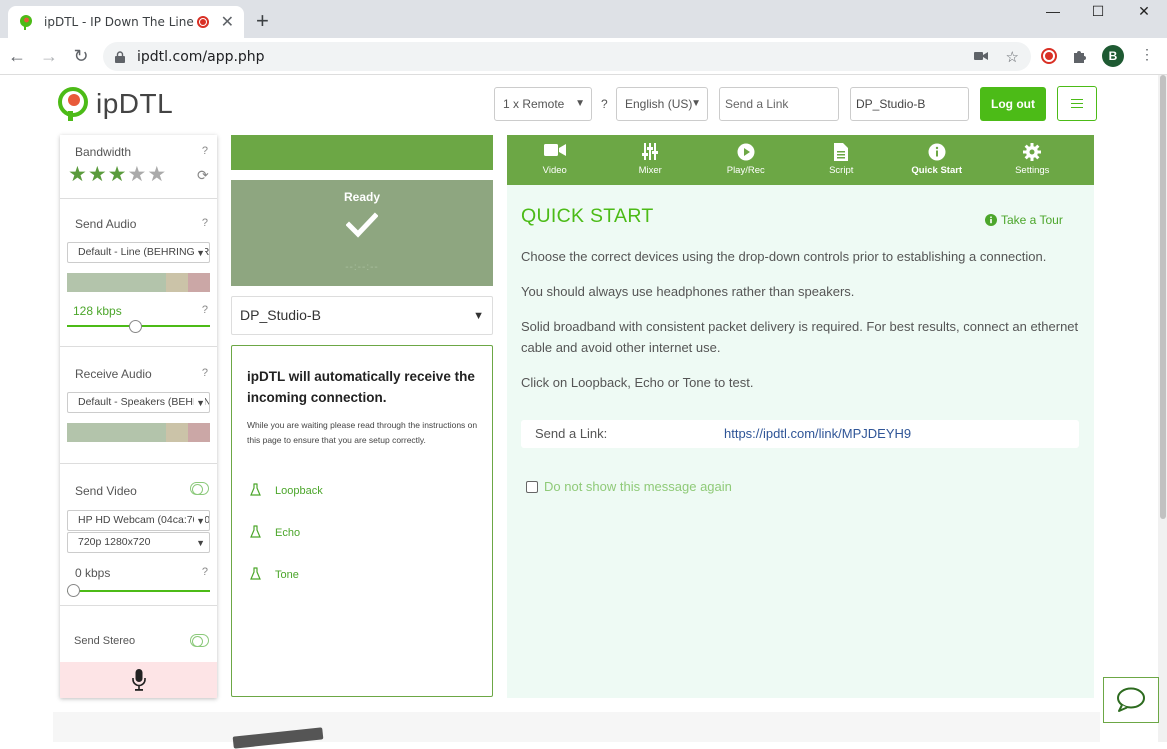  What do you see at coordinates (1032, 220) in the screenshot?
I see `take-a-tour-label: Take a Tour` at bounding box center [1032, 220].